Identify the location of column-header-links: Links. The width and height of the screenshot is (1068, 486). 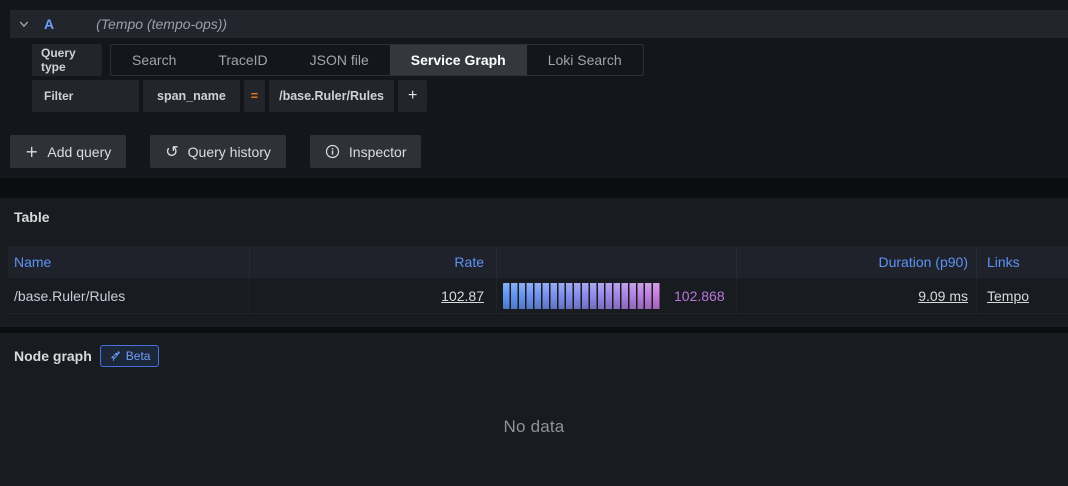
(1003, 262).